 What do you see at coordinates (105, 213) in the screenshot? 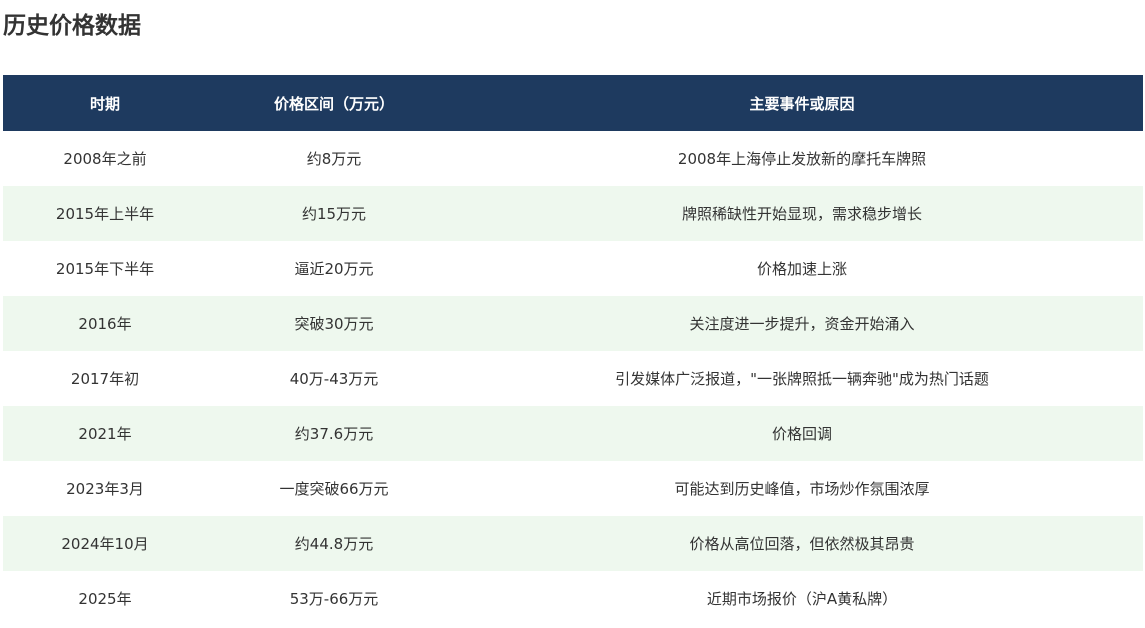
I see `cell-period: 2015年上半年` at bounding box center [105, 213].